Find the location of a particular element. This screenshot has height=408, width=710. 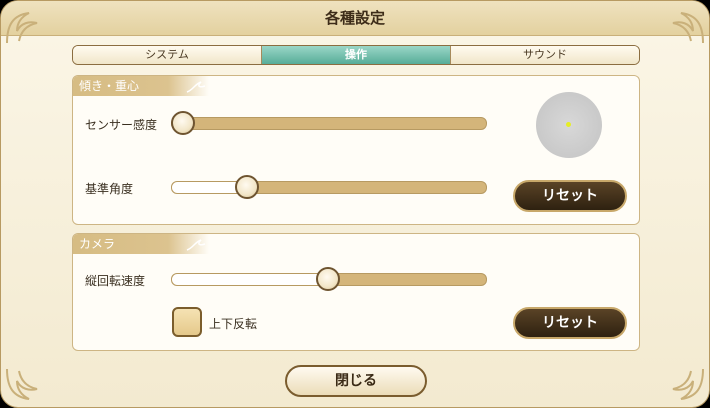

tilt-panel-title: 傾き・重心 is located at coordinates (109, 86).